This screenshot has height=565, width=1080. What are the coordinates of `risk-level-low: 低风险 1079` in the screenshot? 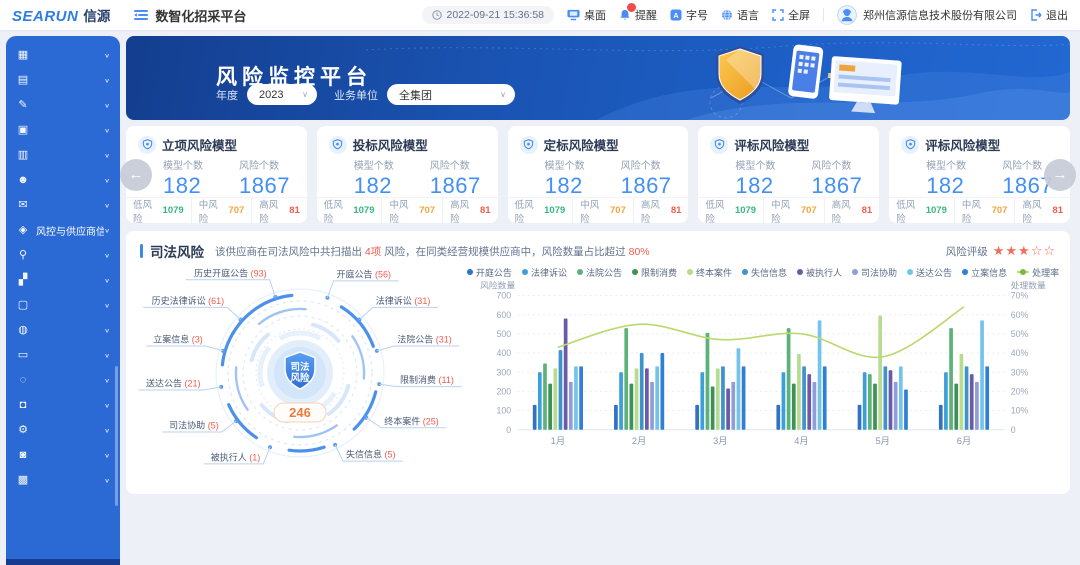 It's located at (349, 210).